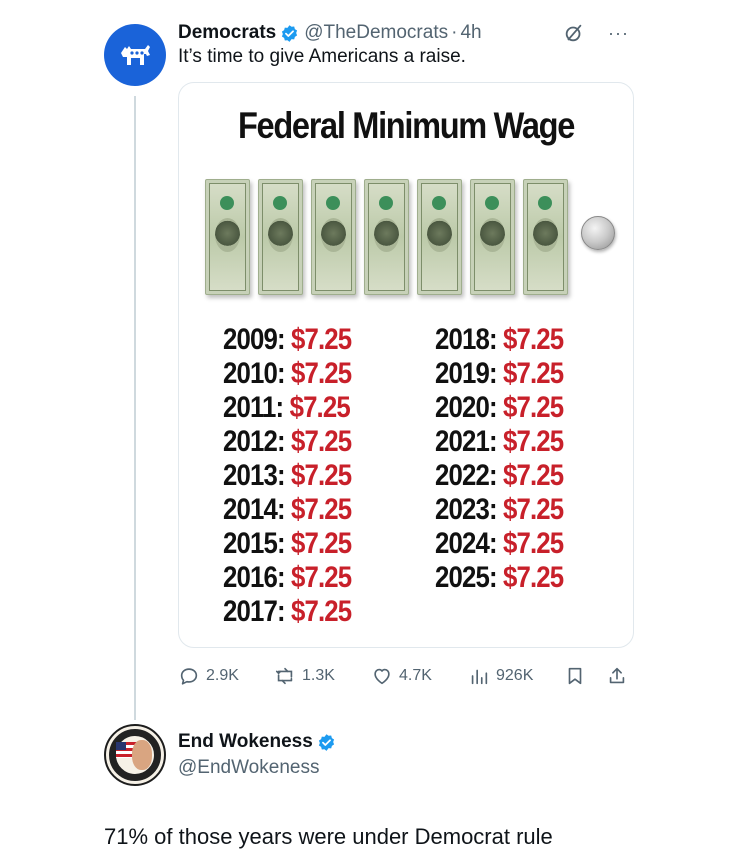 The image size is (736, 866). I want to click on wage-year: 2017:, so click(254, 611).